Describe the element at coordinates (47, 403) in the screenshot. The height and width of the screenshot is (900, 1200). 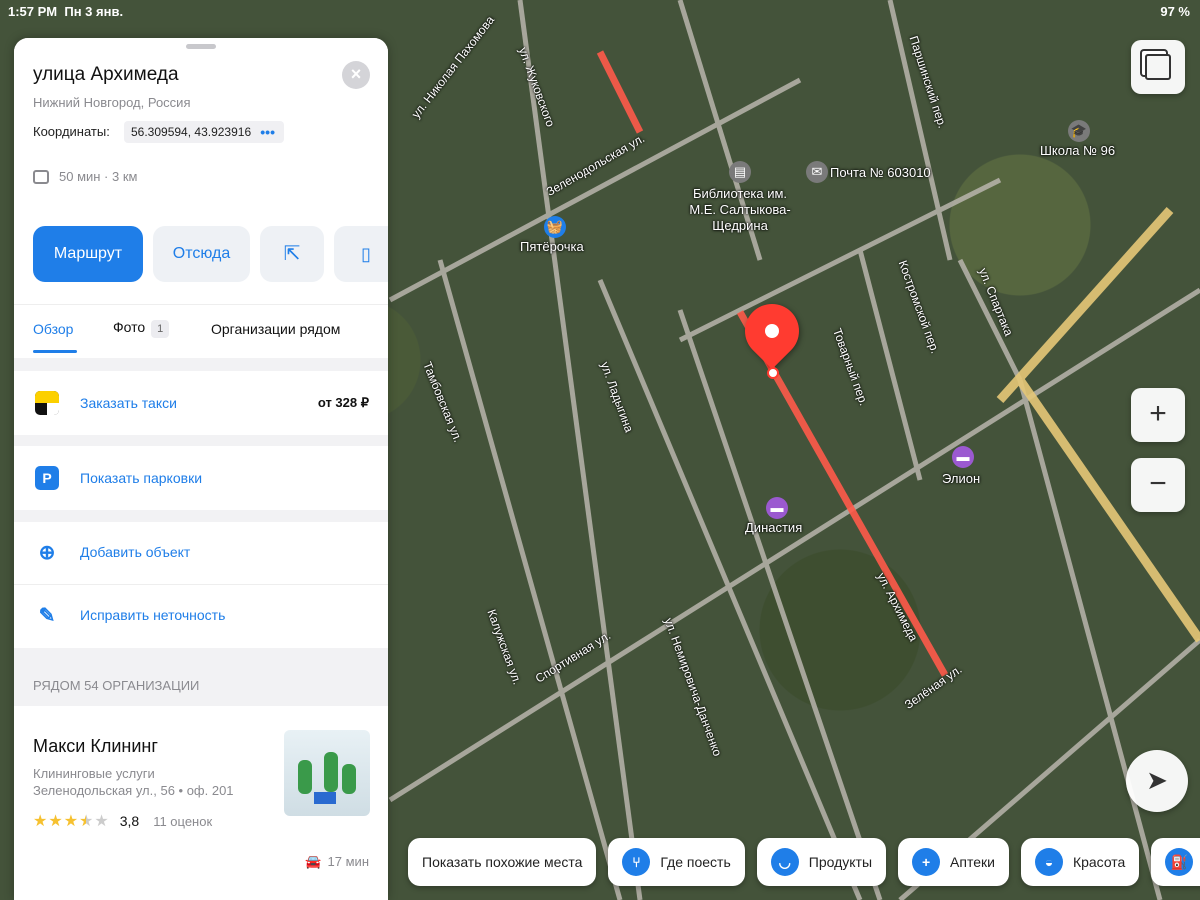
I see `yandex-taxi-icon` at that location.